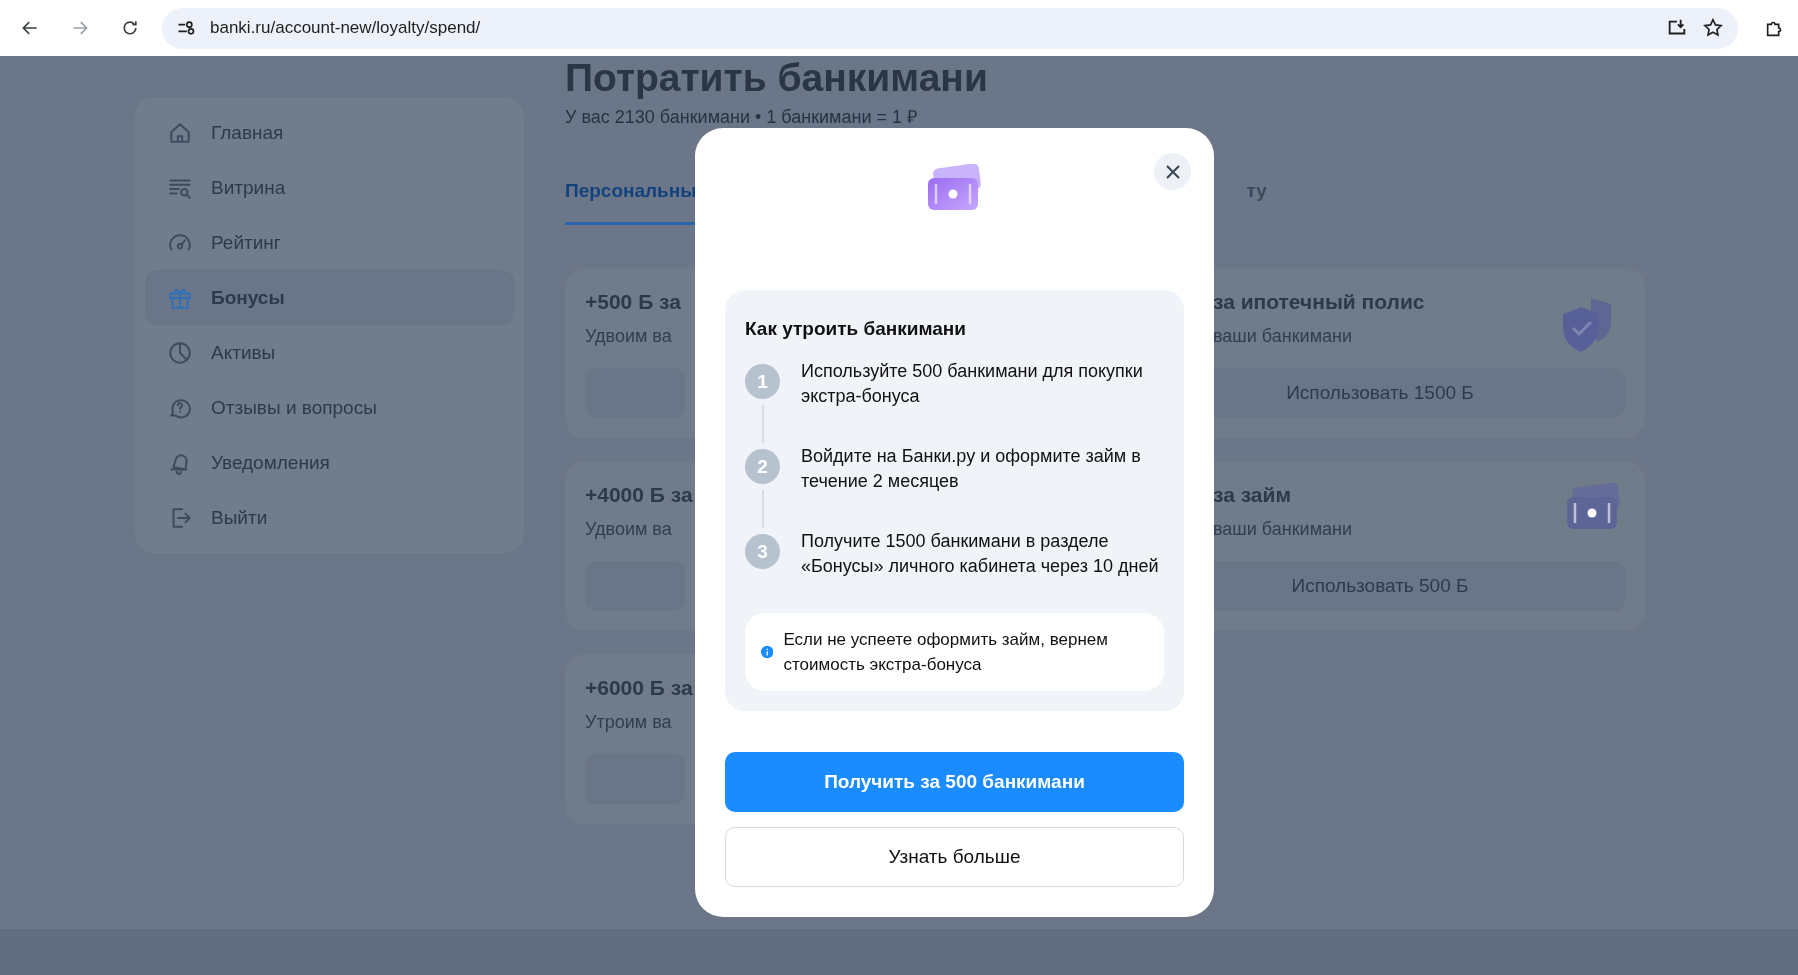  What do you see at coordinates (346, 28) in the screenshot?
I see `url-text: banki.ru/account-new/loyalty/spend/` at bounding box center [346, 28].